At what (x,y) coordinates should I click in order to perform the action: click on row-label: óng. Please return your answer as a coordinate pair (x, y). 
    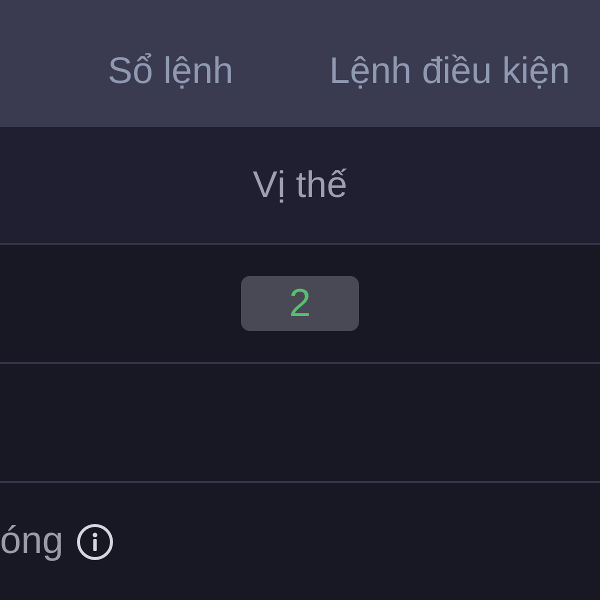
    Looking at the image, I should click on (32, 541).